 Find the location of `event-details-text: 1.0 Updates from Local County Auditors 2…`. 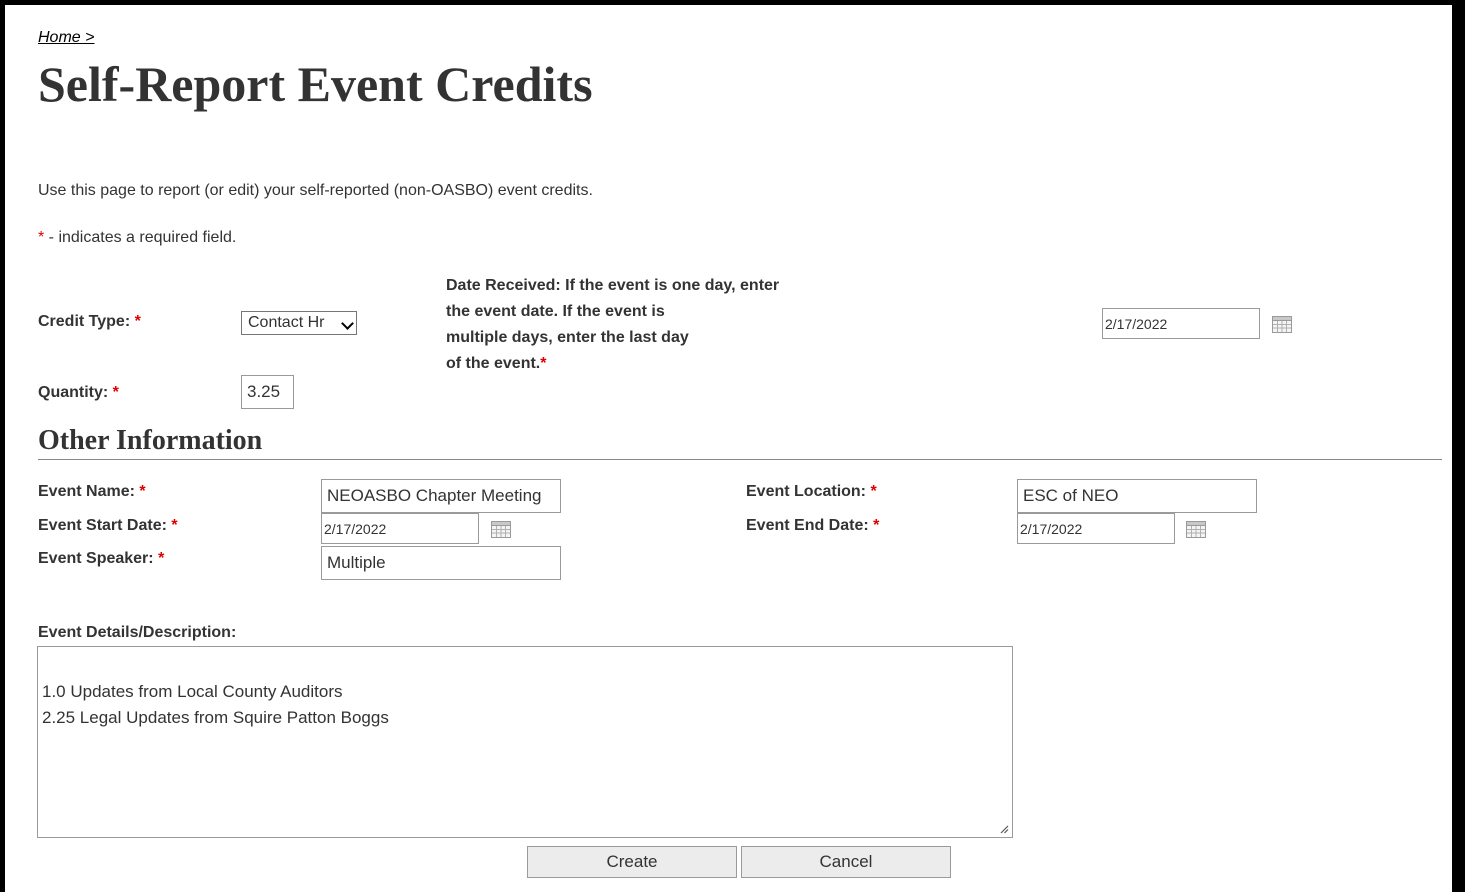

event-details-text: 1.0 Updates from Local County Auditors 2… is located at coordinates (215, 704).